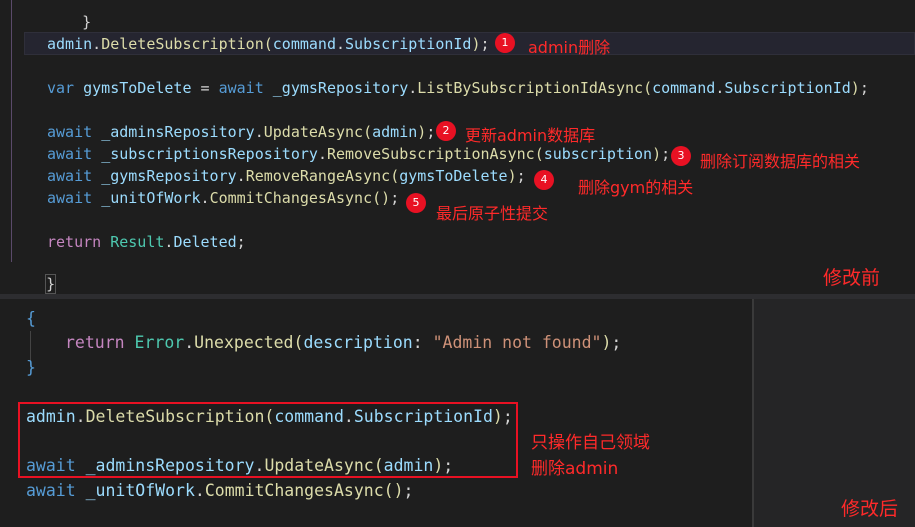 This screenshot has width=915, height=527. I want to click on panel-divider, so click(753, 413).